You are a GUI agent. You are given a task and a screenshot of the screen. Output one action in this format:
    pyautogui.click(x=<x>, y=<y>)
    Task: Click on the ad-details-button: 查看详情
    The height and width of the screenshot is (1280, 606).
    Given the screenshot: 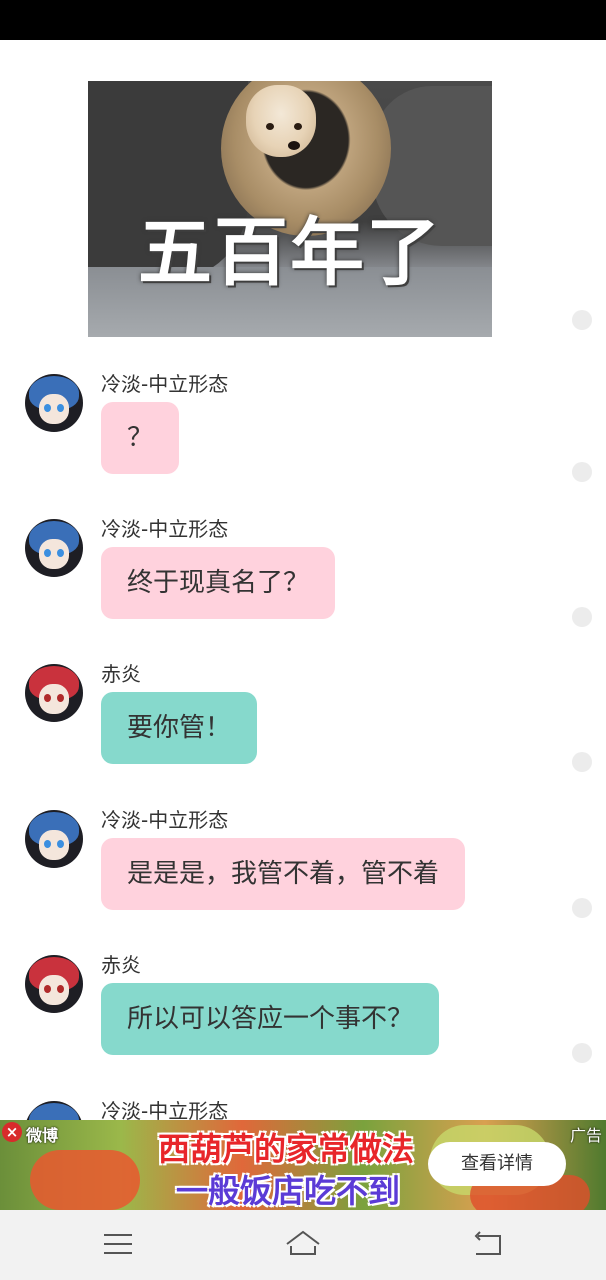 What is the action you would take?
    pyautogui.click(x=497, y=1164)
    